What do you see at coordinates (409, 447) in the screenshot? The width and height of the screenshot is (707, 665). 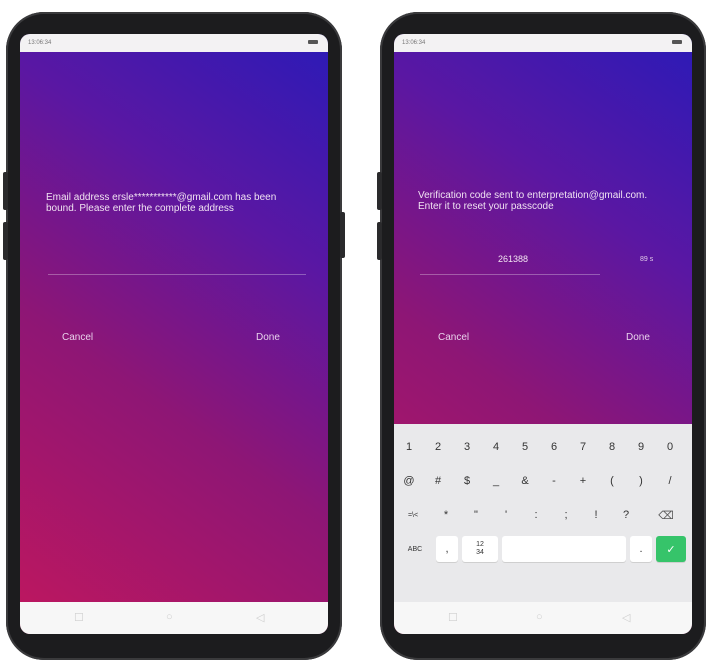 I see `key-1: 1` at bounding box center [409, 447].